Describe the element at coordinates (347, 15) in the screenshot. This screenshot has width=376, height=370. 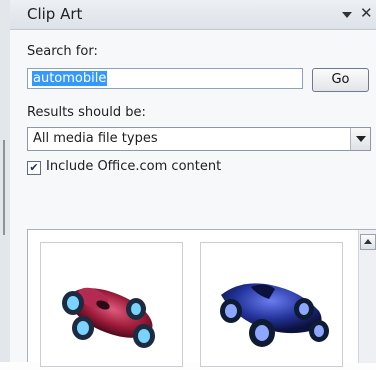
I see `task-pane-options-icon` at that location.